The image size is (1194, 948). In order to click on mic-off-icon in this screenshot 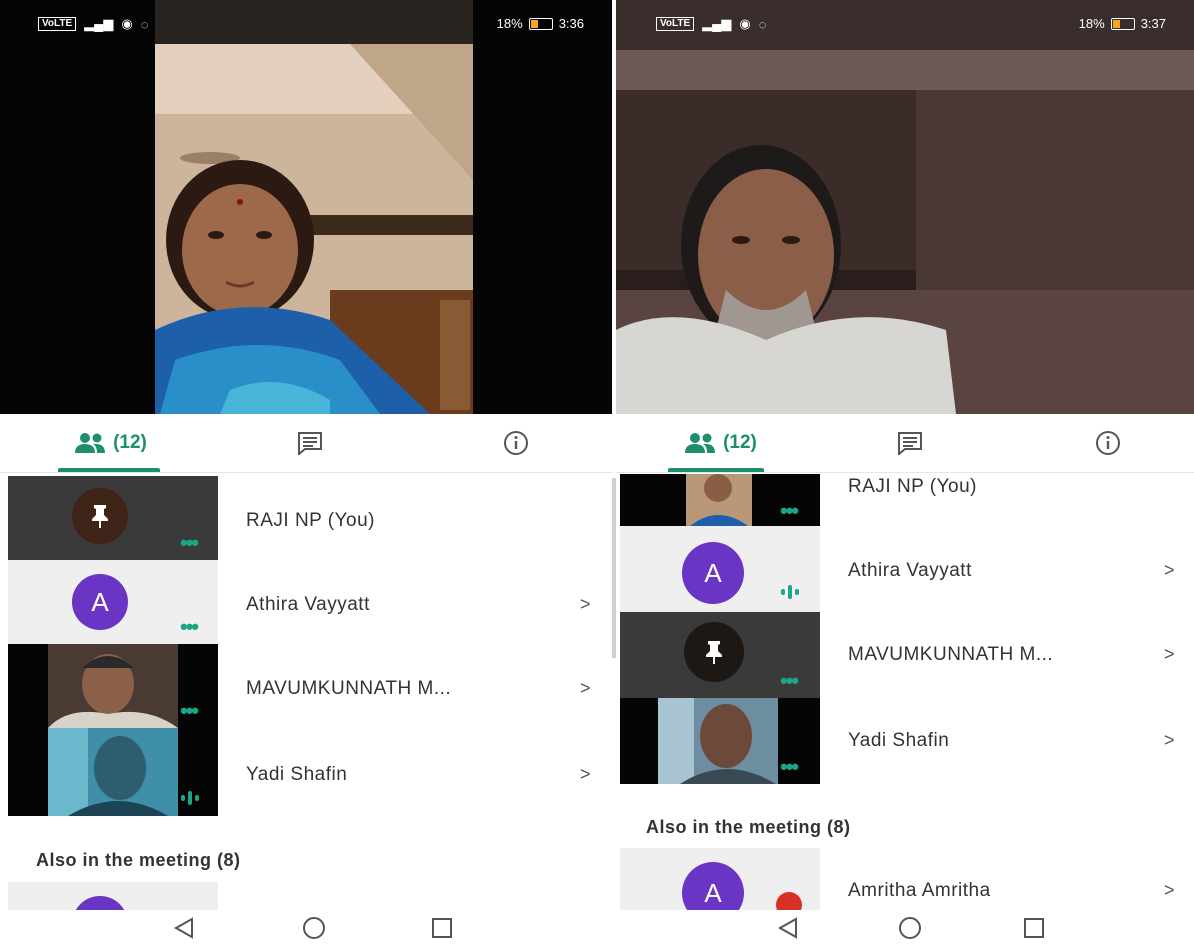, I will do `click(789, 901)`.